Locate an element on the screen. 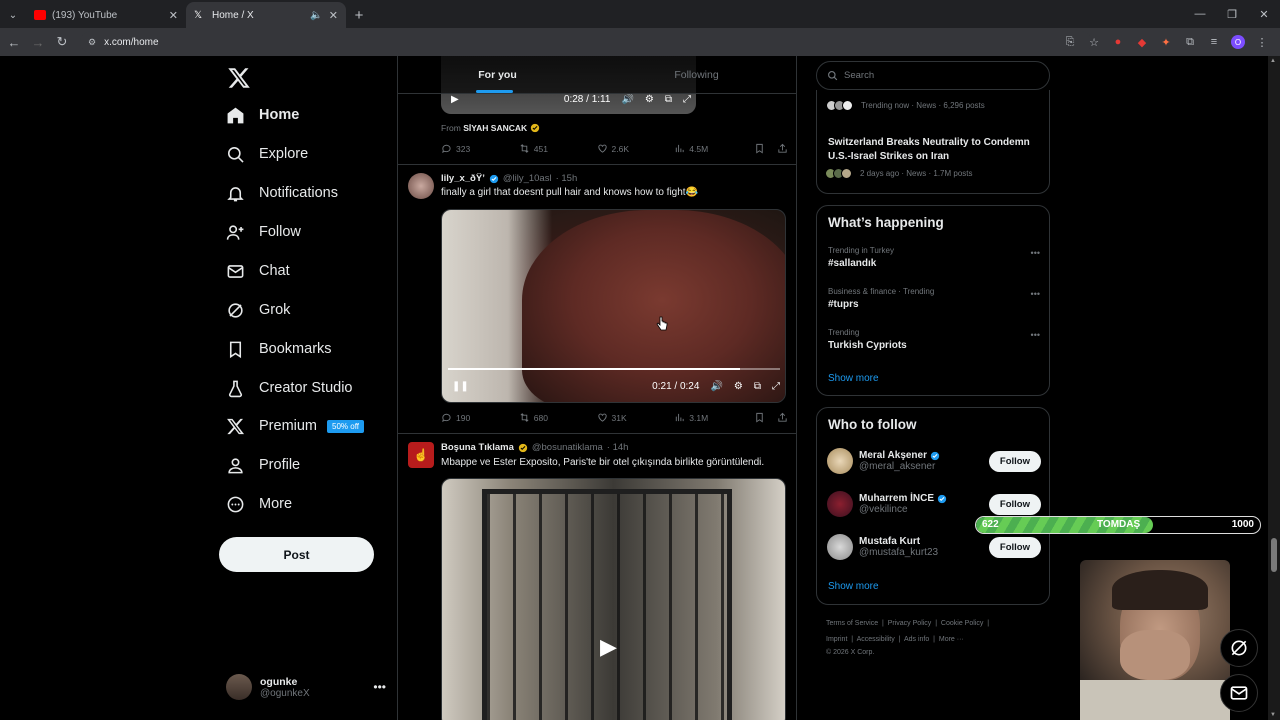  back-icon: ← is located at coordinates (14, 42).